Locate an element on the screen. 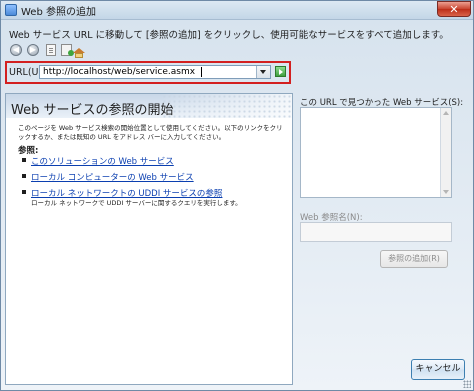 The image size is (474, 391). list-item: ローカル コンピューターの Web サービス is located at coordinates (132, 177).